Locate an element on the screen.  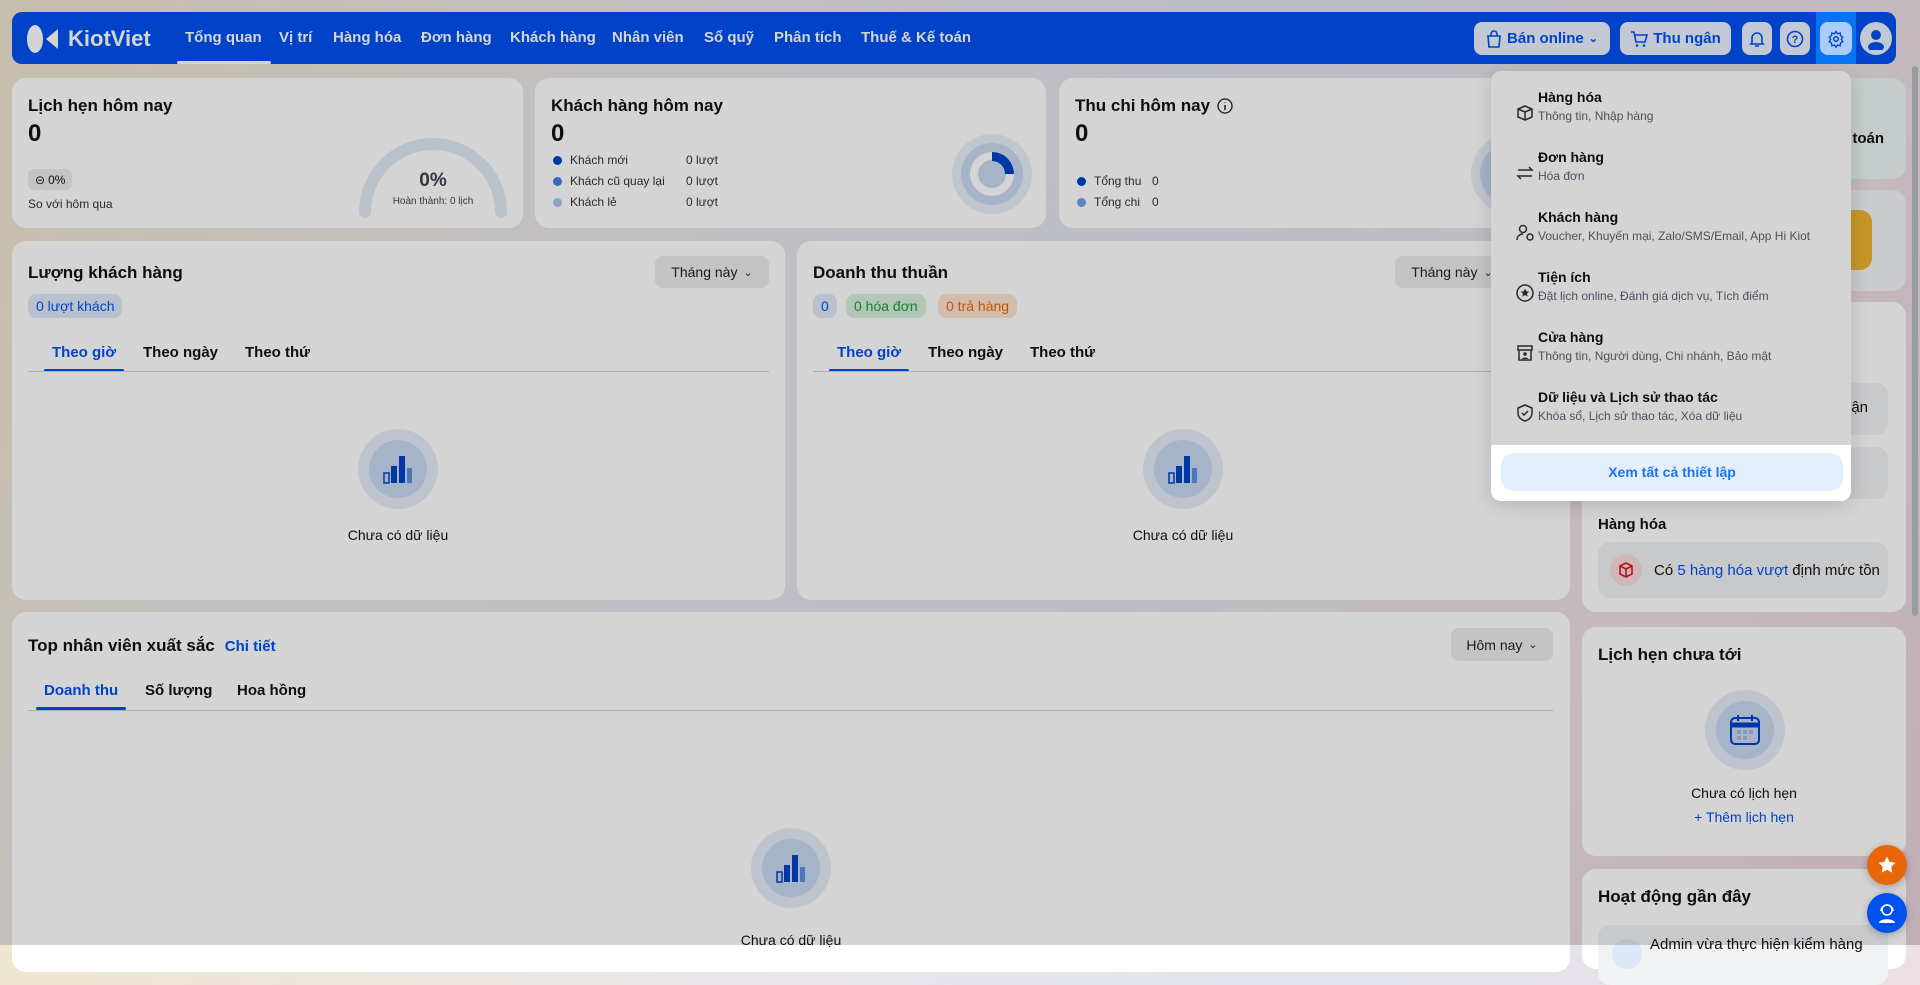
headset-icon is located at coordinates (1887, 913).